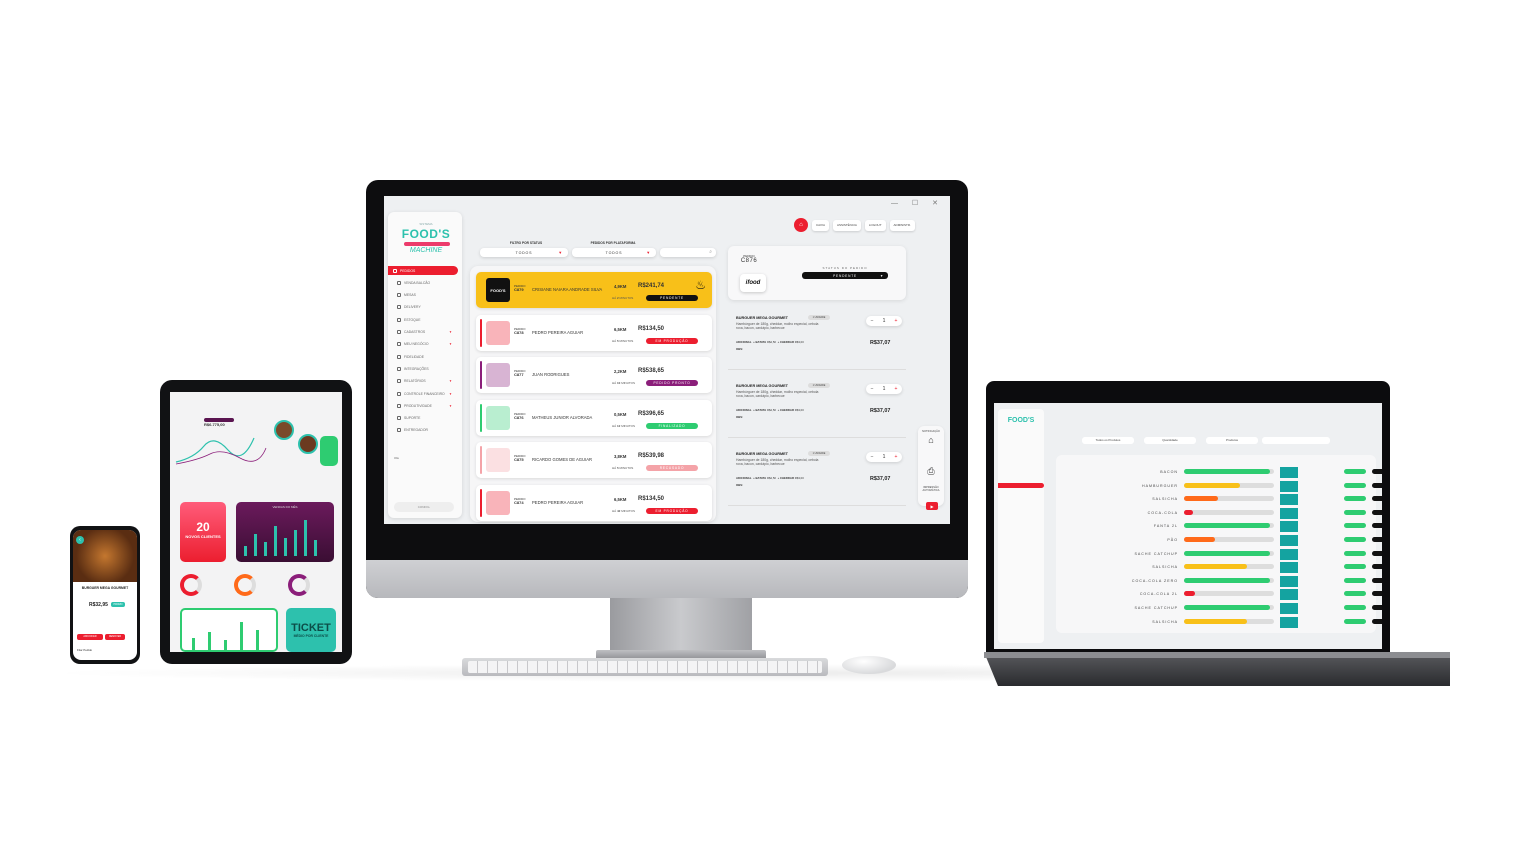 The height and width of the screenshot is (854, 1518). What do you see at coordinates (524, 252) in the screenshot?
I see `status-filter-select: TODOS ▼` at bounding box center [524, 252].